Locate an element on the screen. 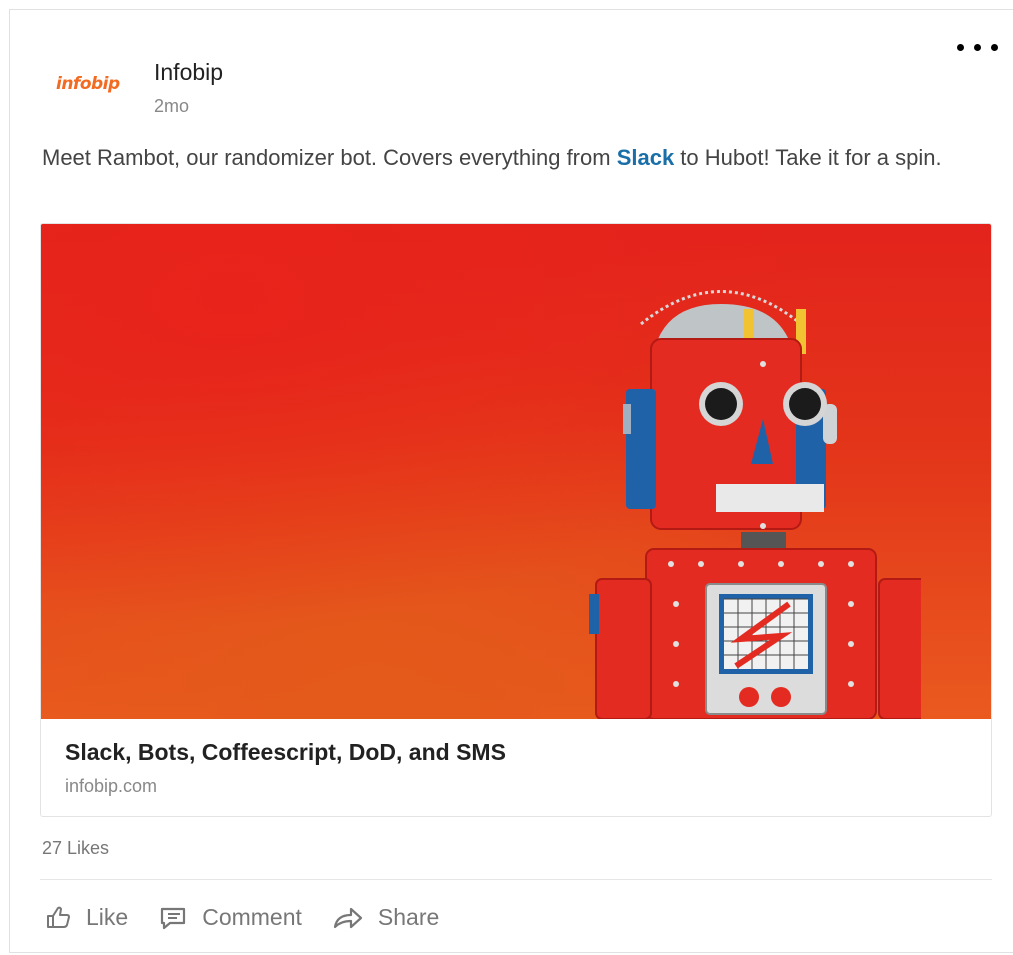 The width and height of the screenshot is (1013, 955). divider is located at coordinates (516, 879).